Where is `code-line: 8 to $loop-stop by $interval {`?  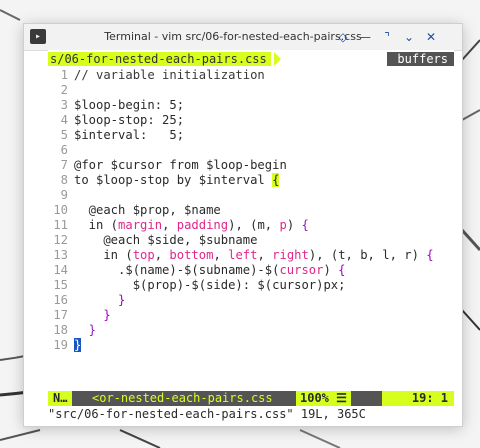
code-line: 8 to $loop-stop by $interval { is located at coordinates (170, 180).